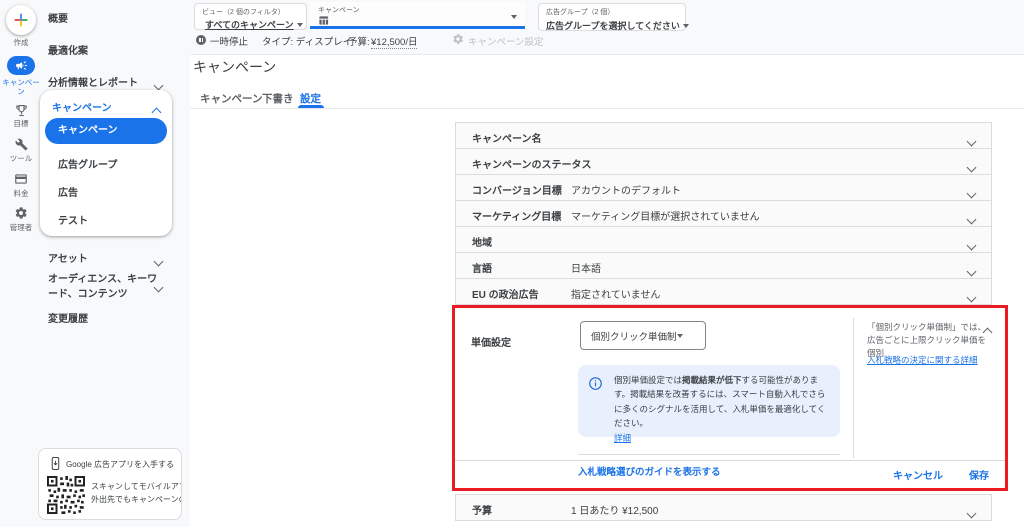  I want to click on ad-group-picker-label: 広告グループ（2 個）, so click(580, 12).